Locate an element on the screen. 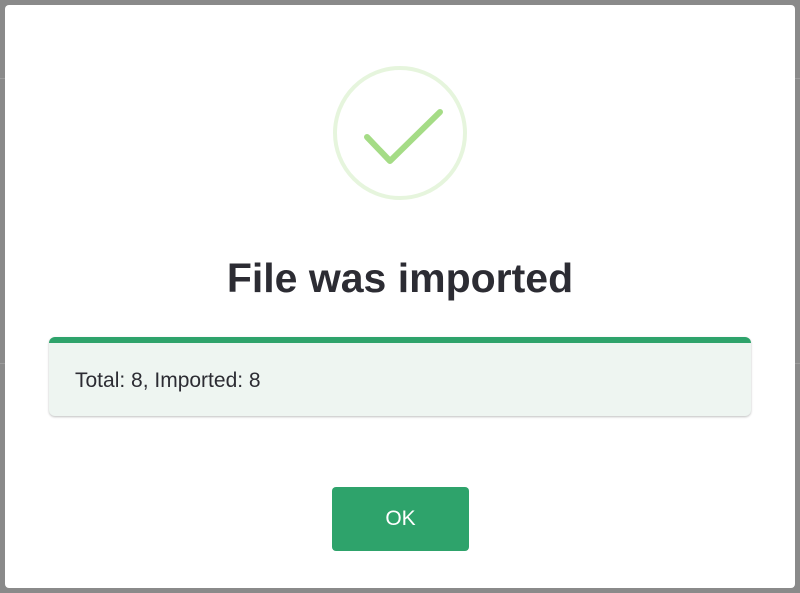 The width and height of the screenshot is (800, 593). import-summary-text: Total: 8, Imported: 8 is located at coordinates (168, 380).